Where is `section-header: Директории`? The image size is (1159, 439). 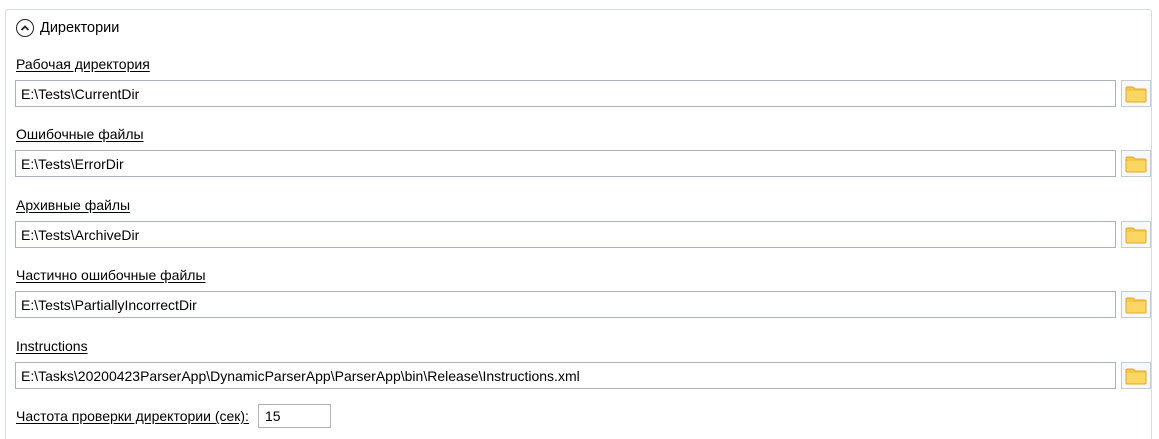 section-header: Директории is located at coordinates (67, 28).